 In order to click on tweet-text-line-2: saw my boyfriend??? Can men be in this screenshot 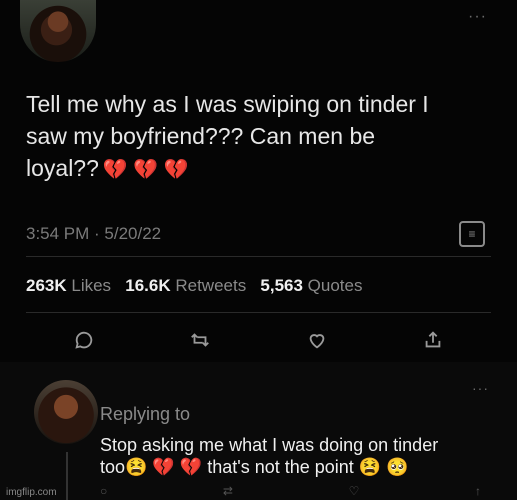, I will do `click(201, 136)`.